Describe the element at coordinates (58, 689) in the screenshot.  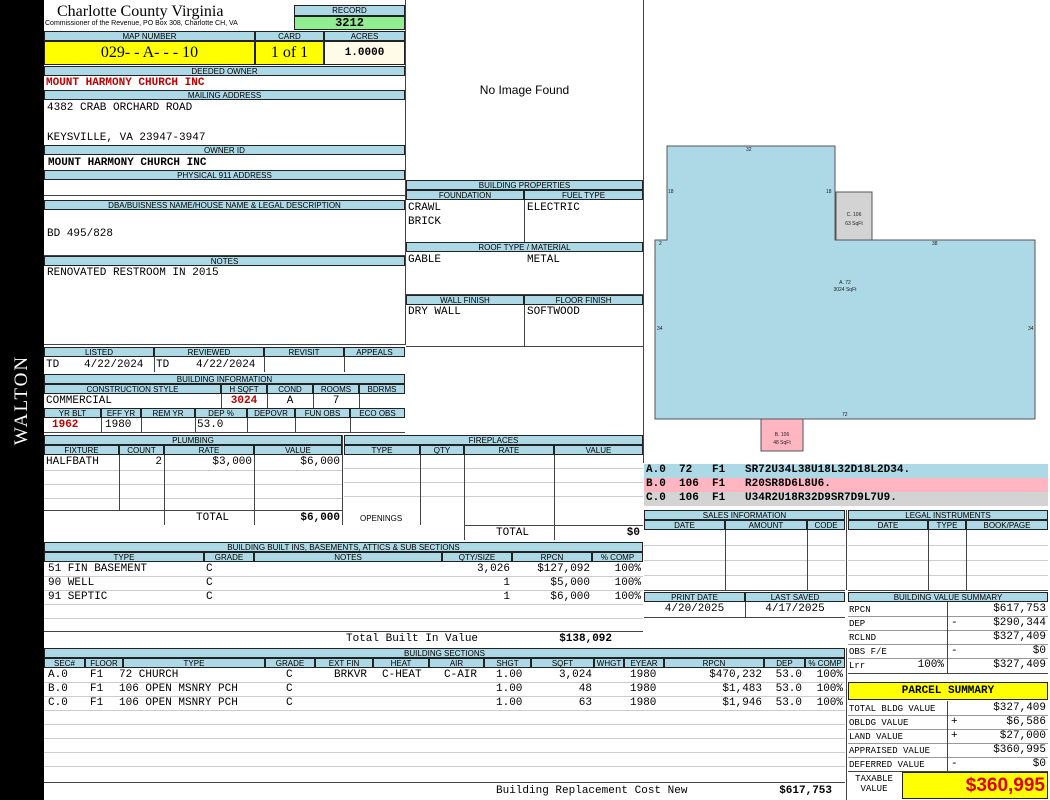
I see `section-b-sec: B.0` at that location.